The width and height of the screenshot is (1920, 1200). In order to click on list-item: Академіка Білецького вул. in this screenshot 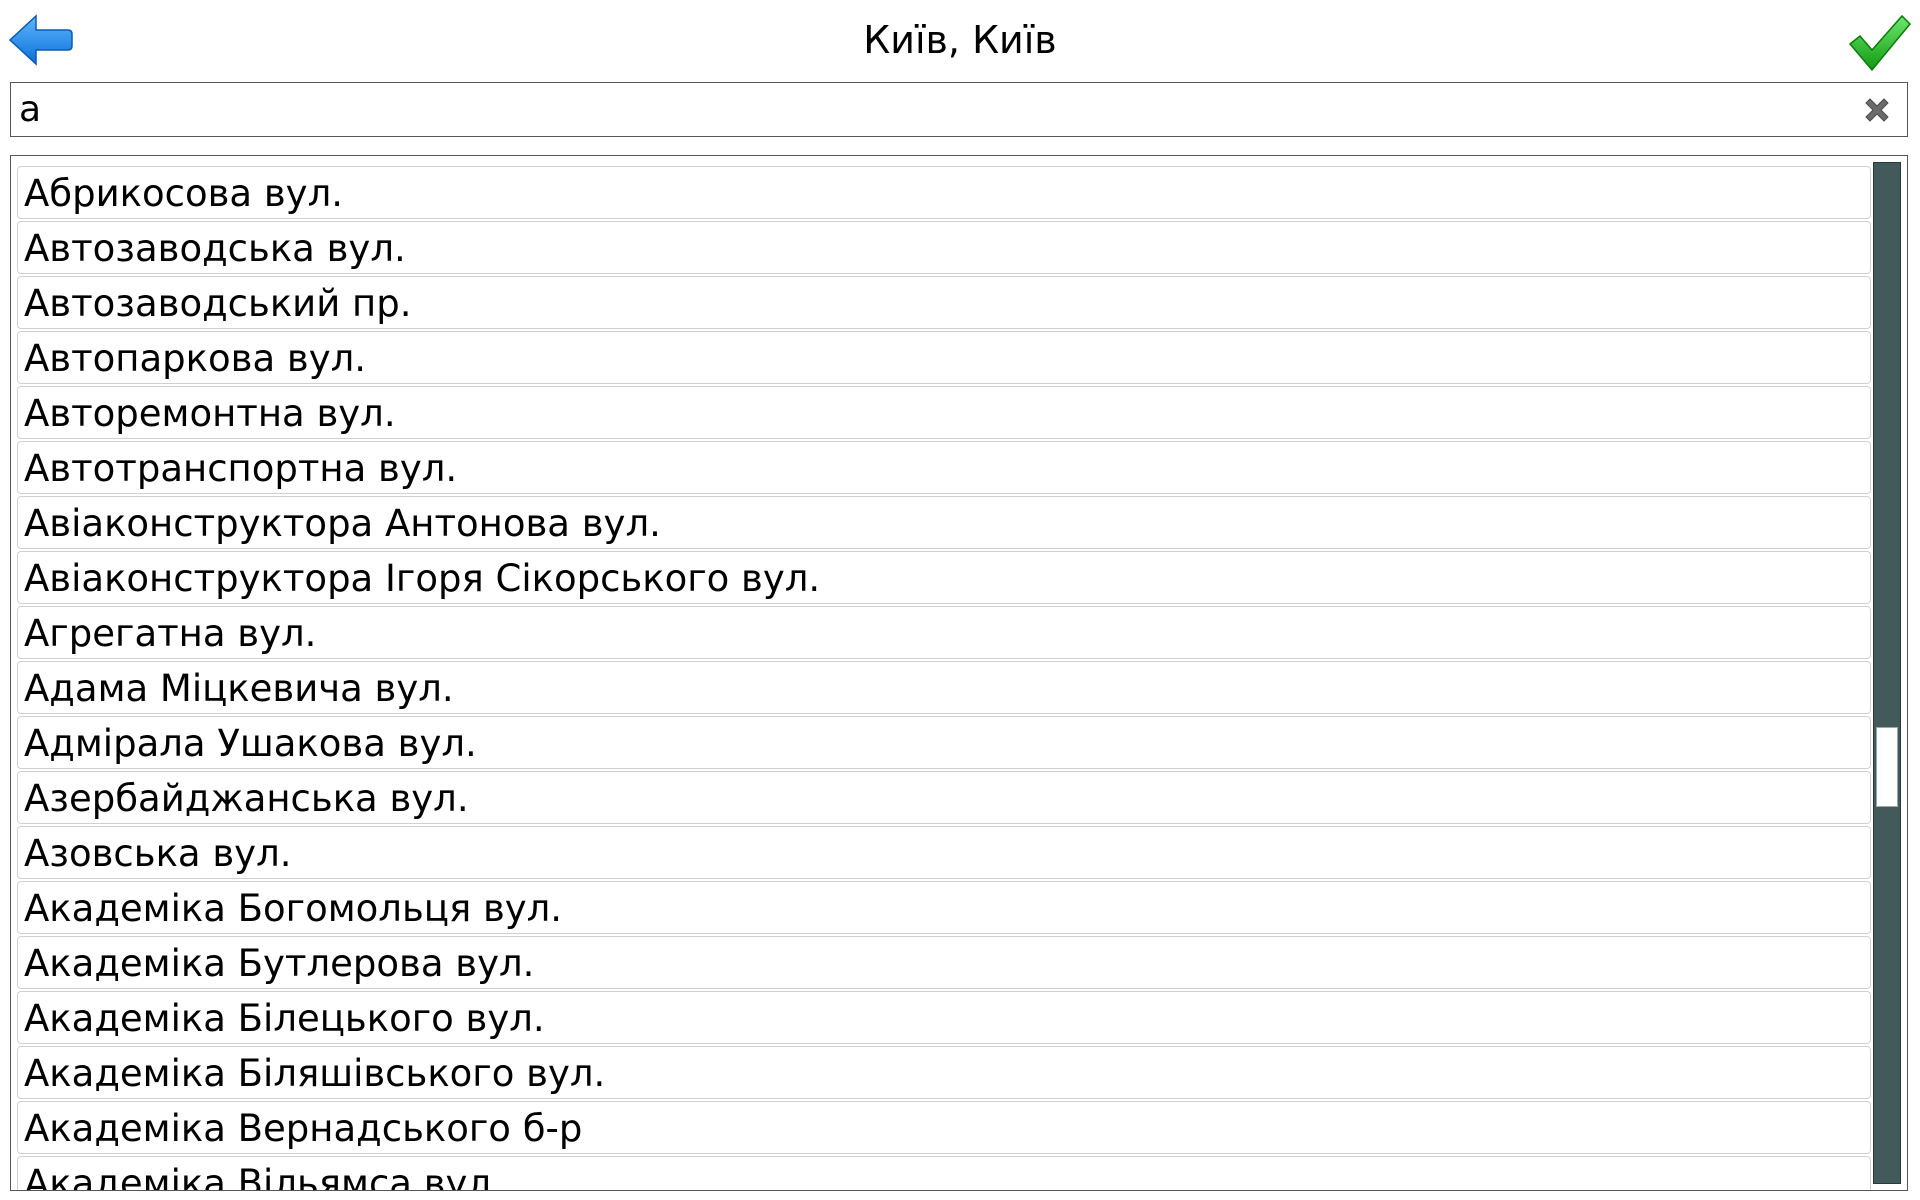, I will do `click(944, 1017)`.